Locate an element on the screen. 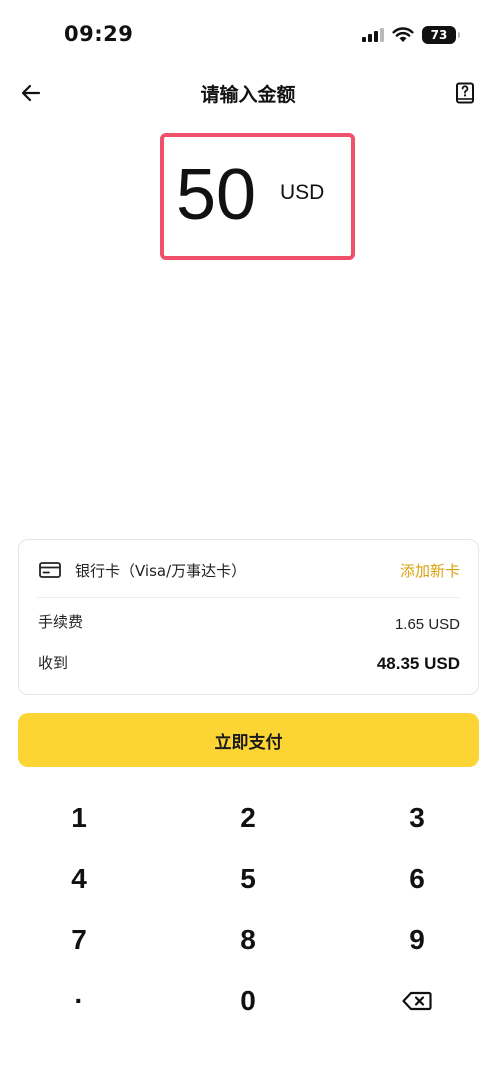 The width and height of the screenshot is (496, 1079). backspace-icon is located at coordinates (417, 1001).